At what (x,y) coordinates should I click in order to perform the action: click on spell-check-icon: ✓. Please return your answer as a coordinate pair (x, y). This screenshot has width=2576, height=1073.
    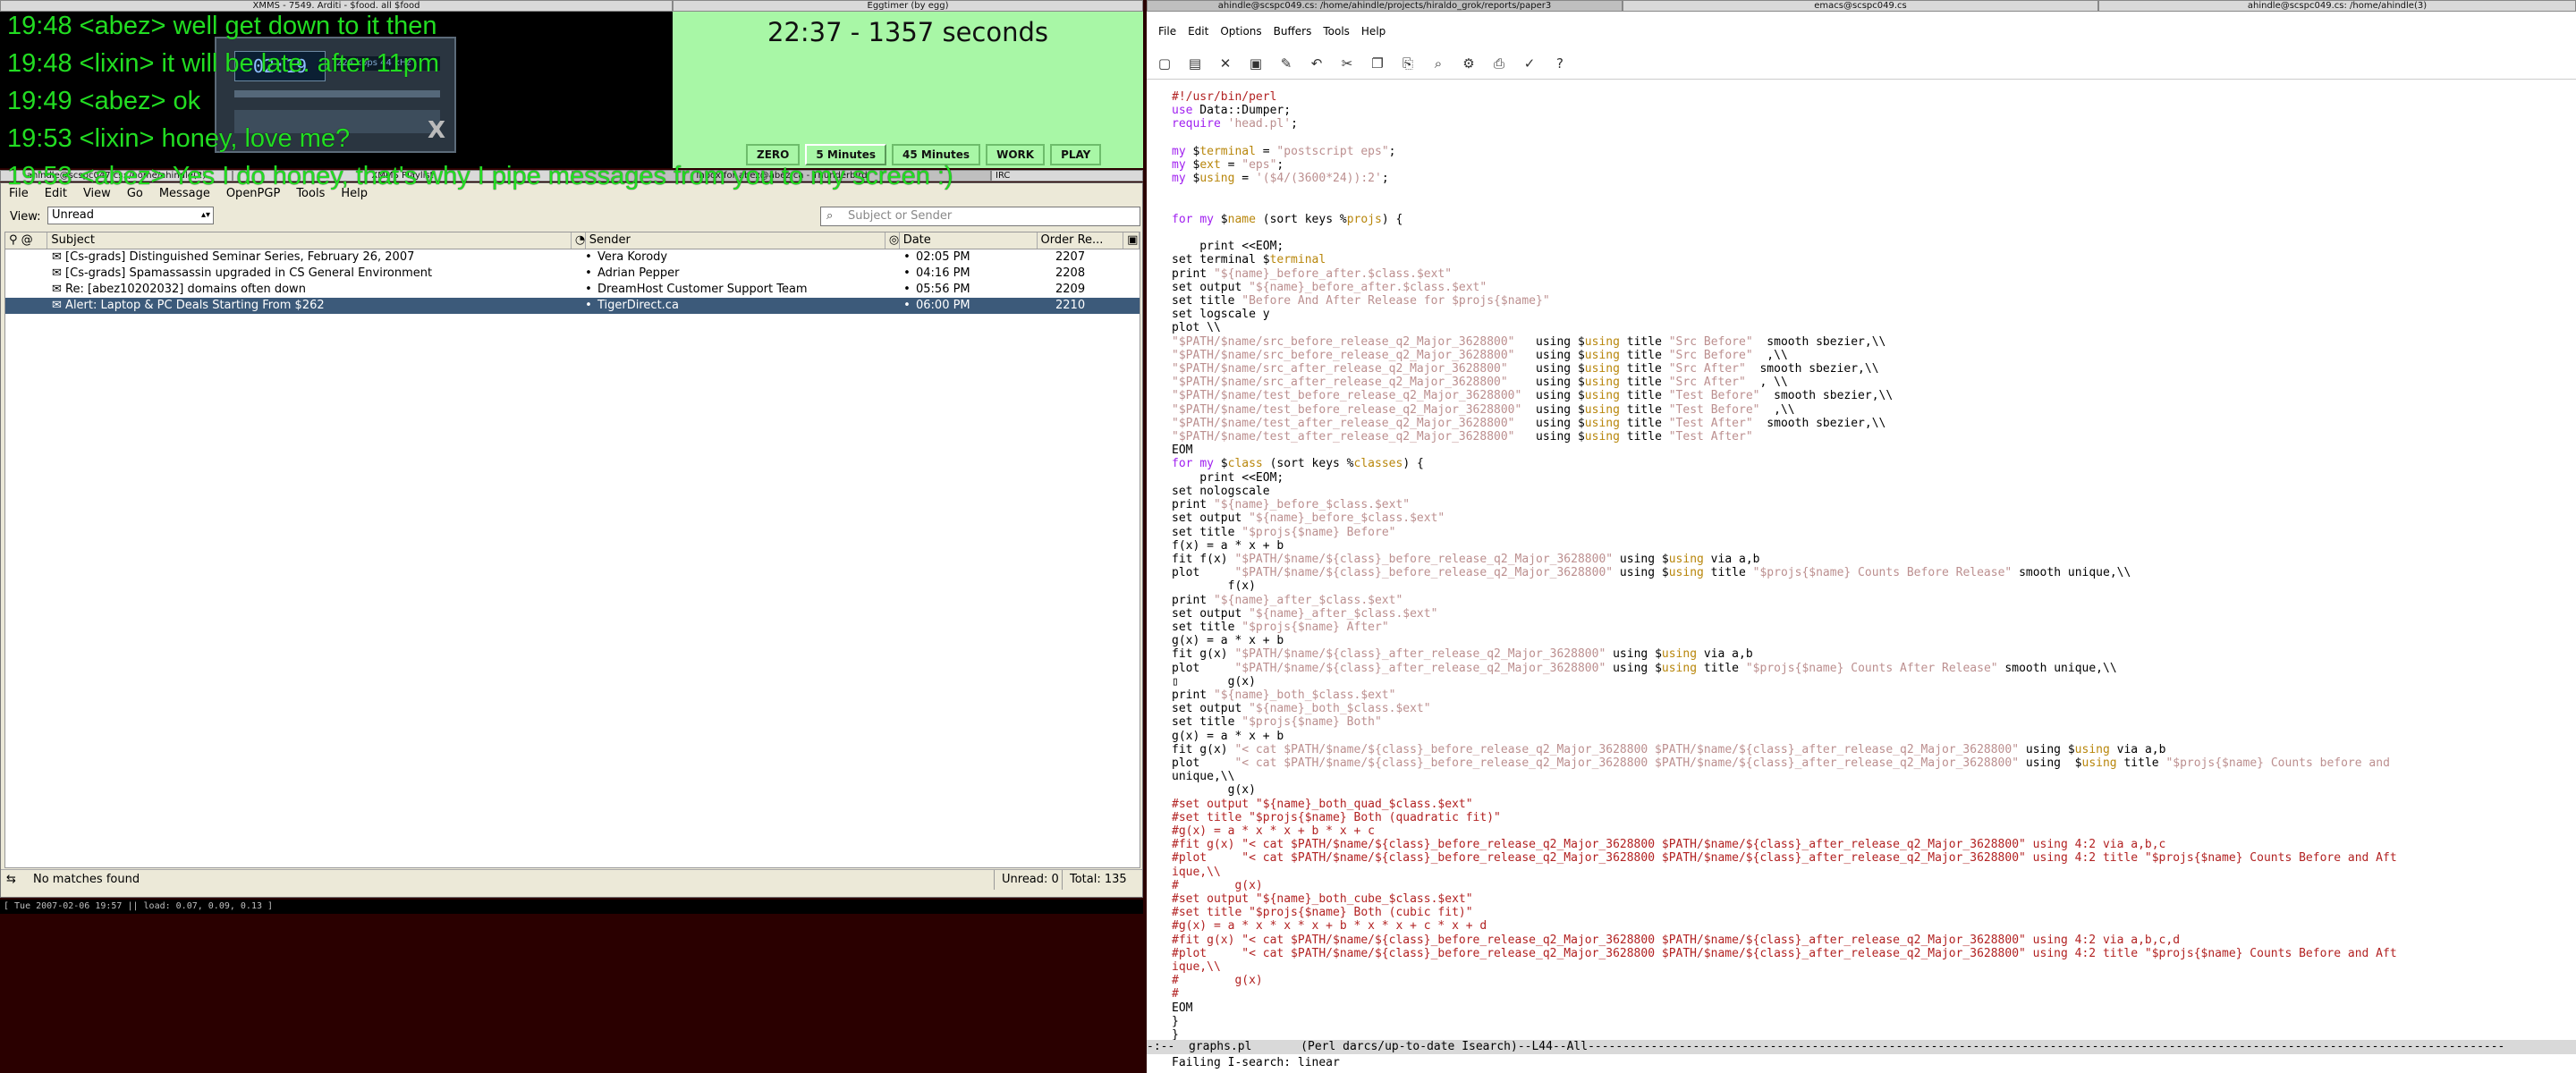
    Looking at the image, I should click on (1529, 63).